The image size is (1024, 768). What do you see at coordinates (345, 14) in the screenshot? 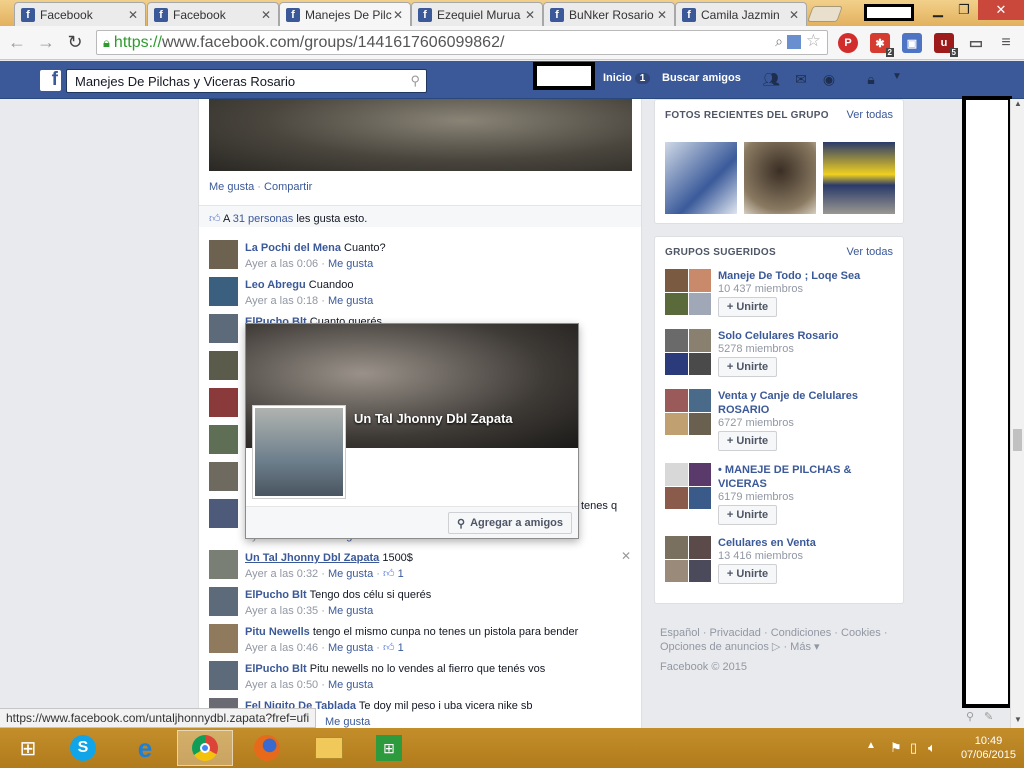
I see `tab-manejes-group: fManejes De Pilchas y Viceras Rosario✕` at bounding box center [345, 14].